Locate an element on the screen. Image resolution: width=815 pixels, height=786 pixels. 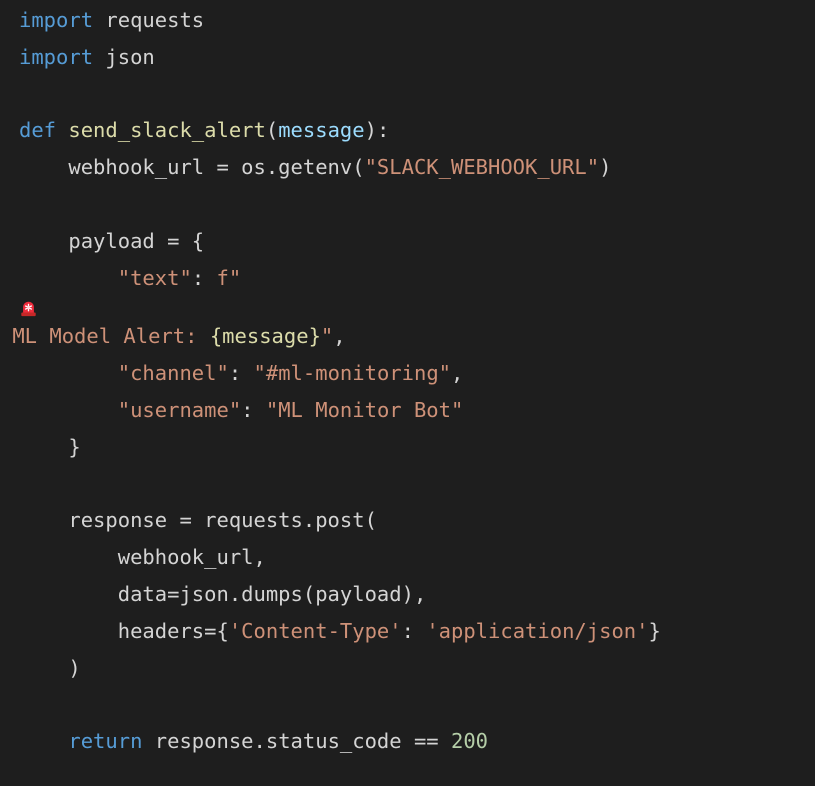
code-line-8: "text": f" is located at coordinates (417, 278).